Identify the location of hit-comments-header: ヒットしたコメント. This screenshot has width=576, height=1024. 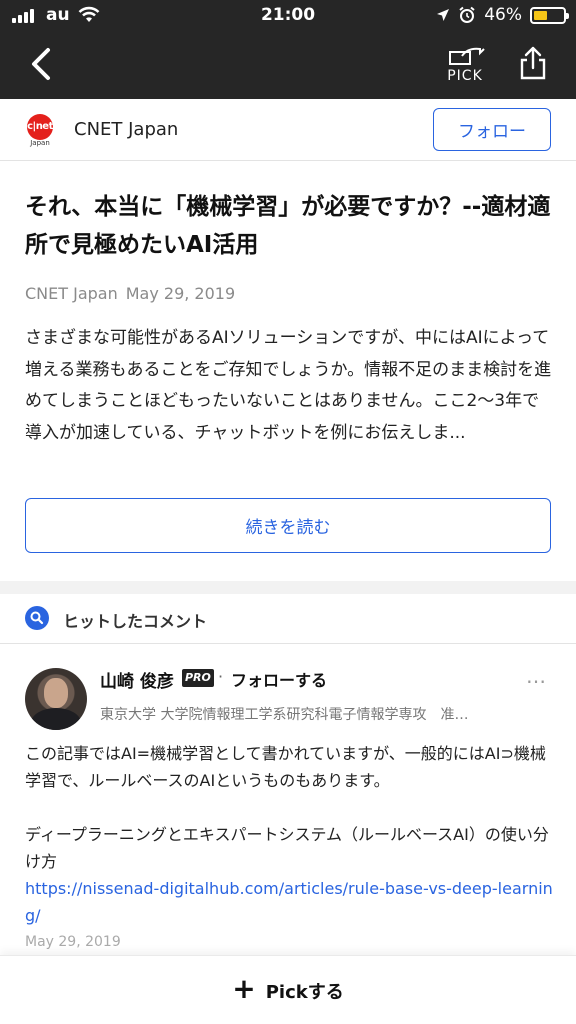
(288, 619).